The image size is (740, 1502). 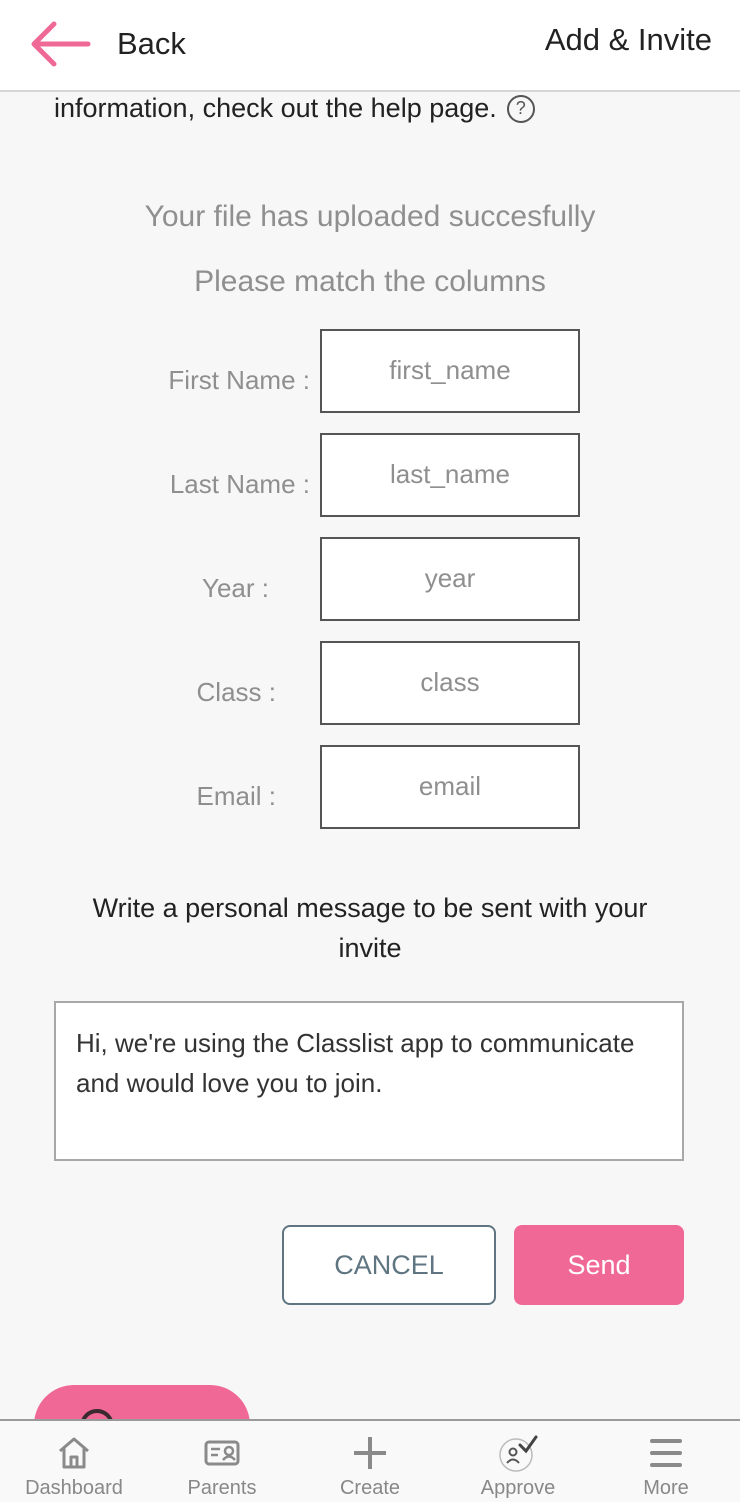 What do you see at coordinates (74, 1453) in the screenshot?
I see `home-icon` at bounding box center [74, 1453].